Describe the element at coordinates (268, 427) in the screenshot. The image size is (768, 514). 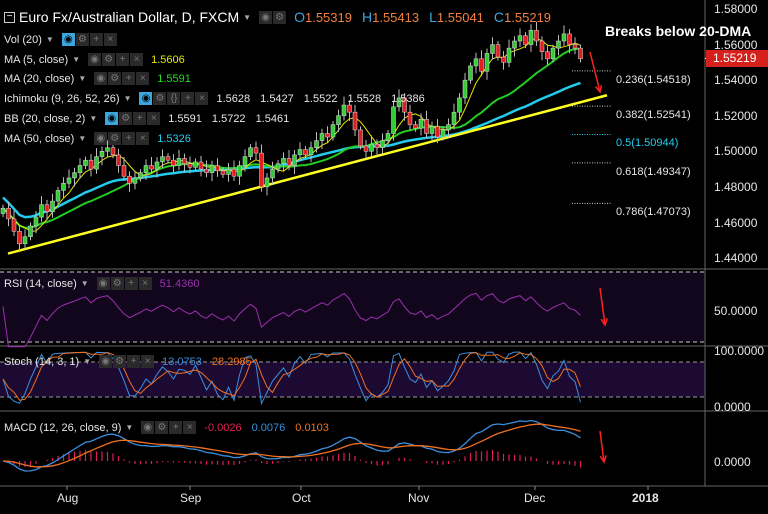
I see `macd-value: 0.0076` at that location.